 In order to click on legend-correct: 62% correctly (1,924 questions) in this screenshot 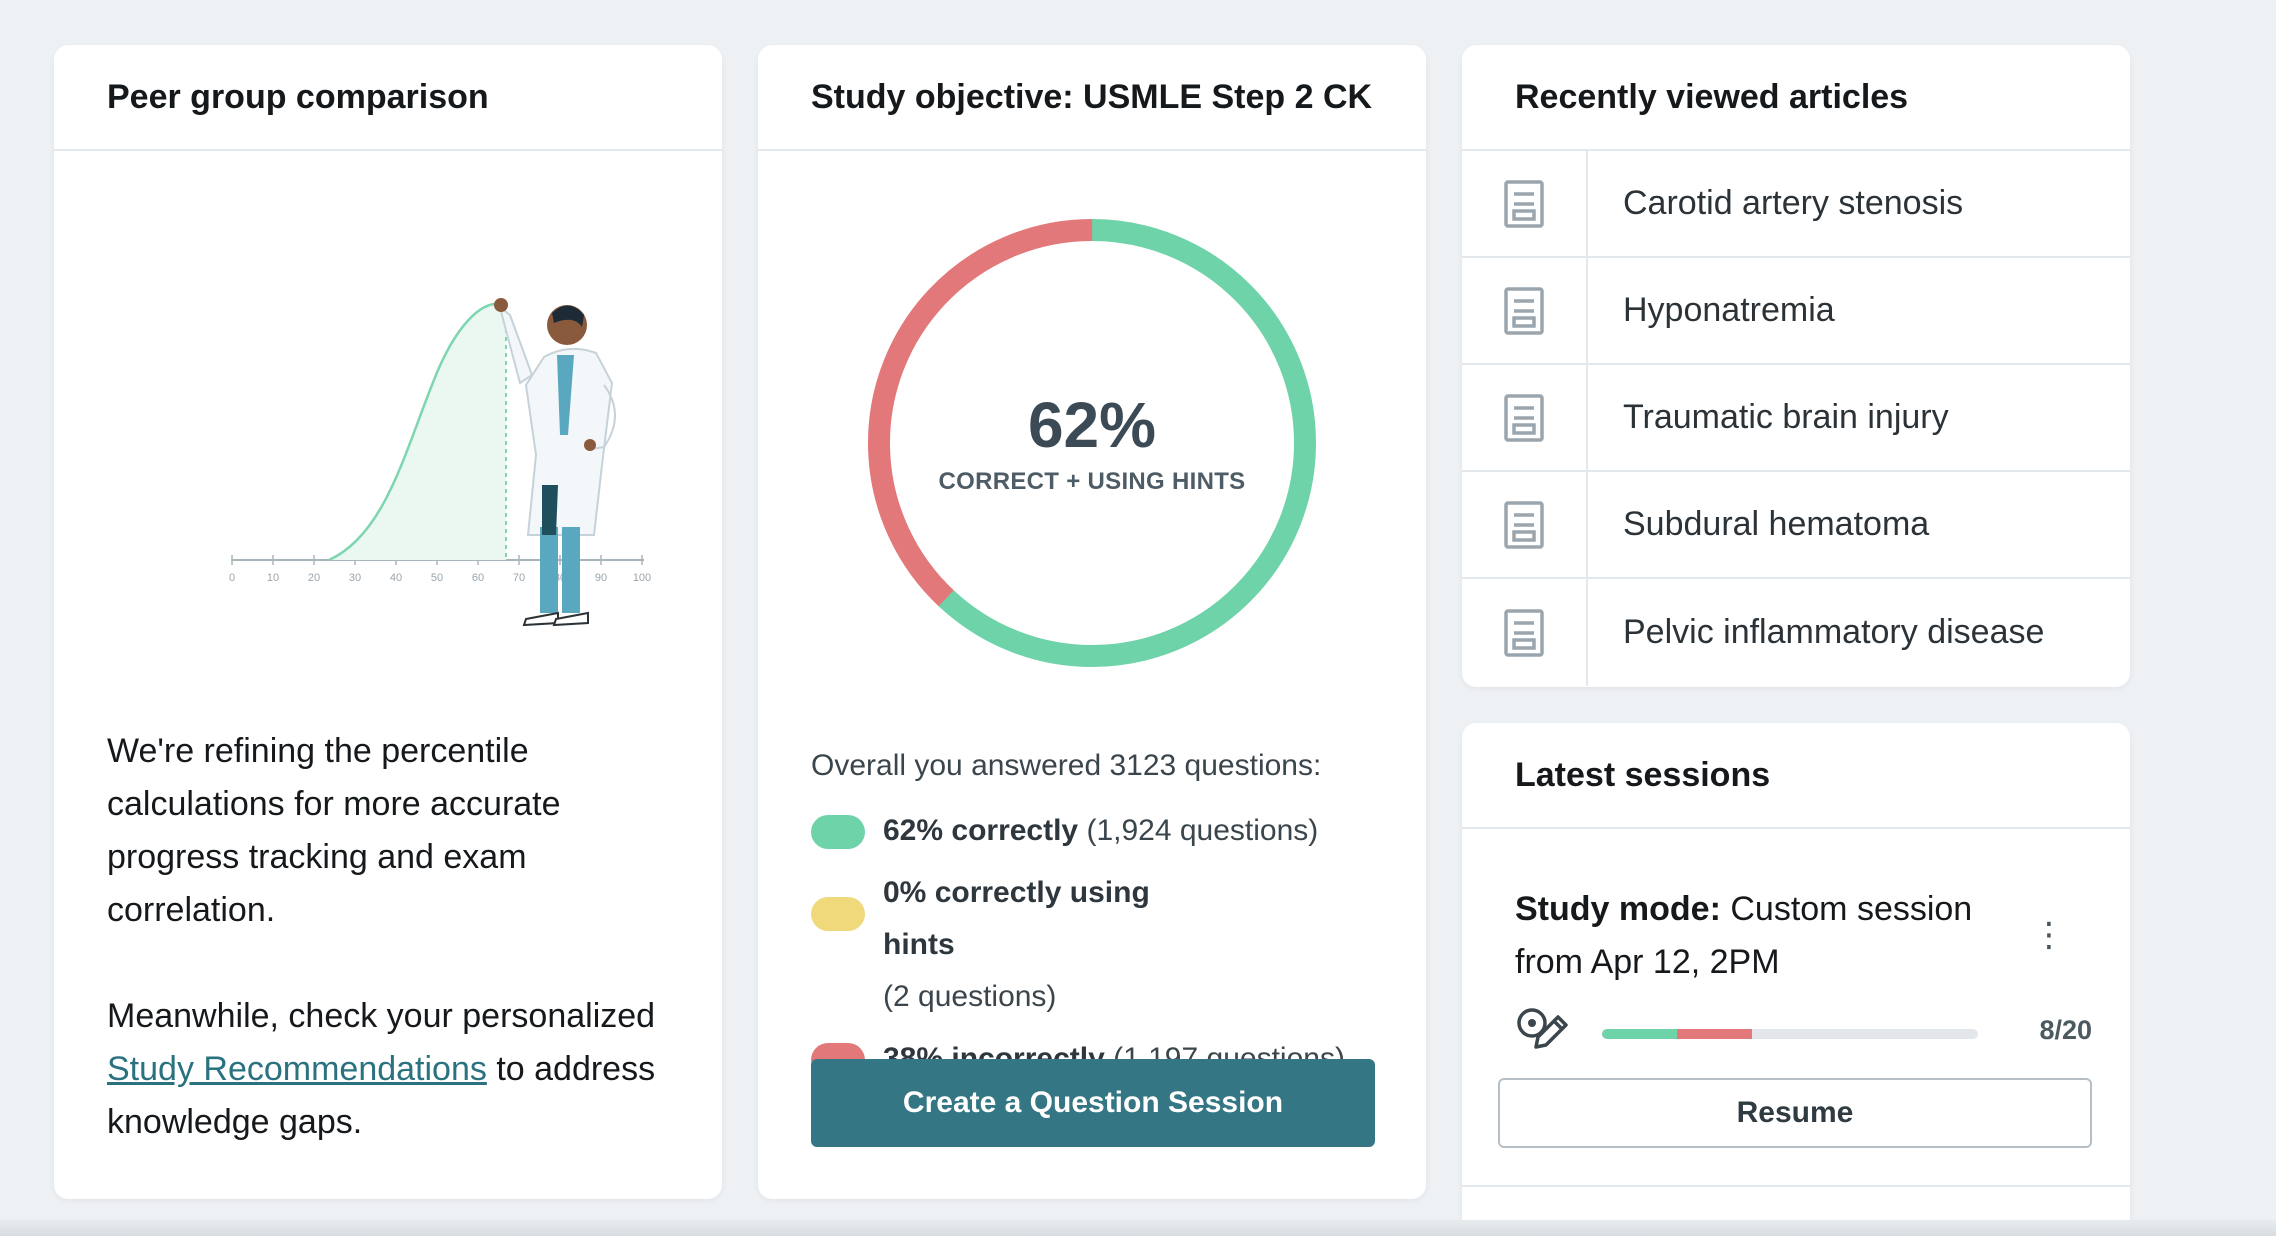, I will do `click(1101, 831)`.